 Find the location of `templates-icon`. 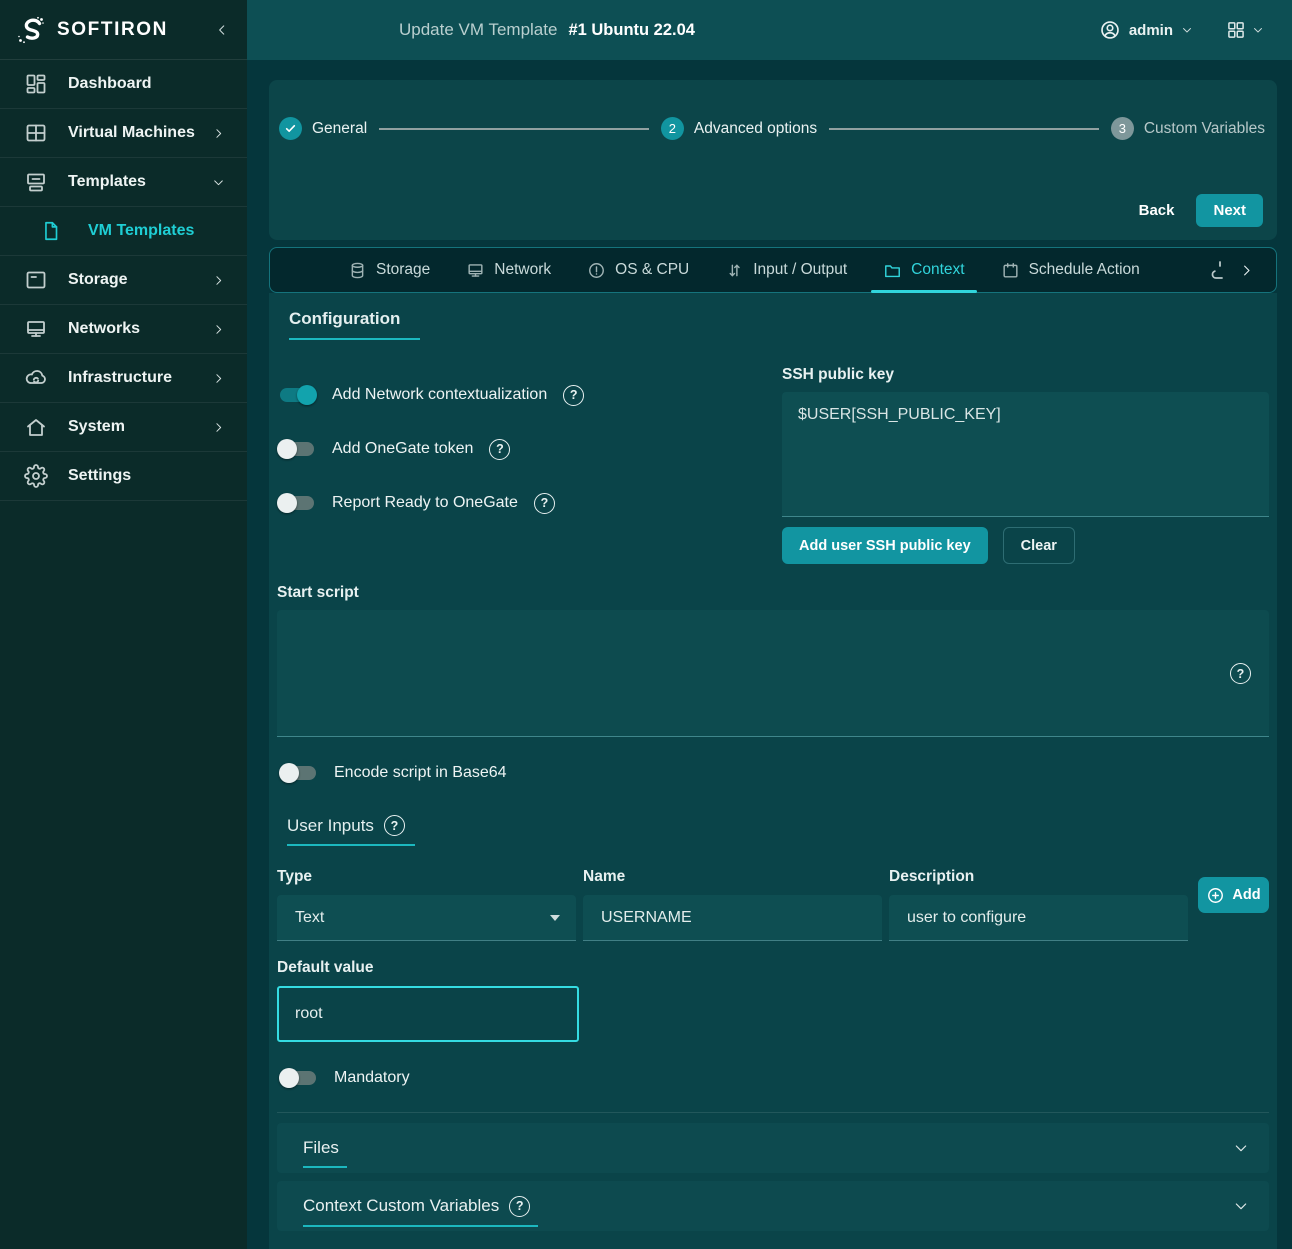

templates-icon is located at coordinates (36, 182).